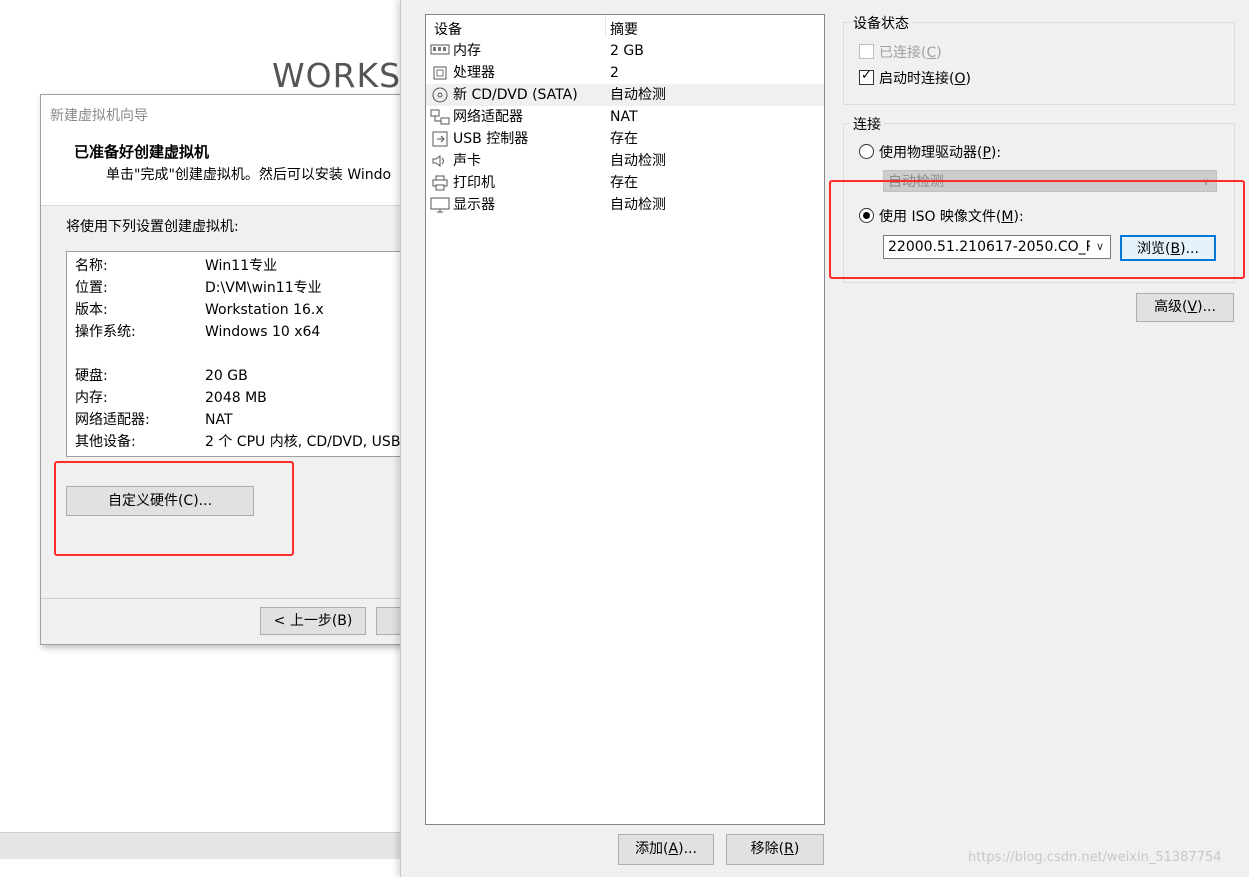  I want to click on wizard-prompt: 将使用下列设置创建虚拟机:, so click(152, 227).